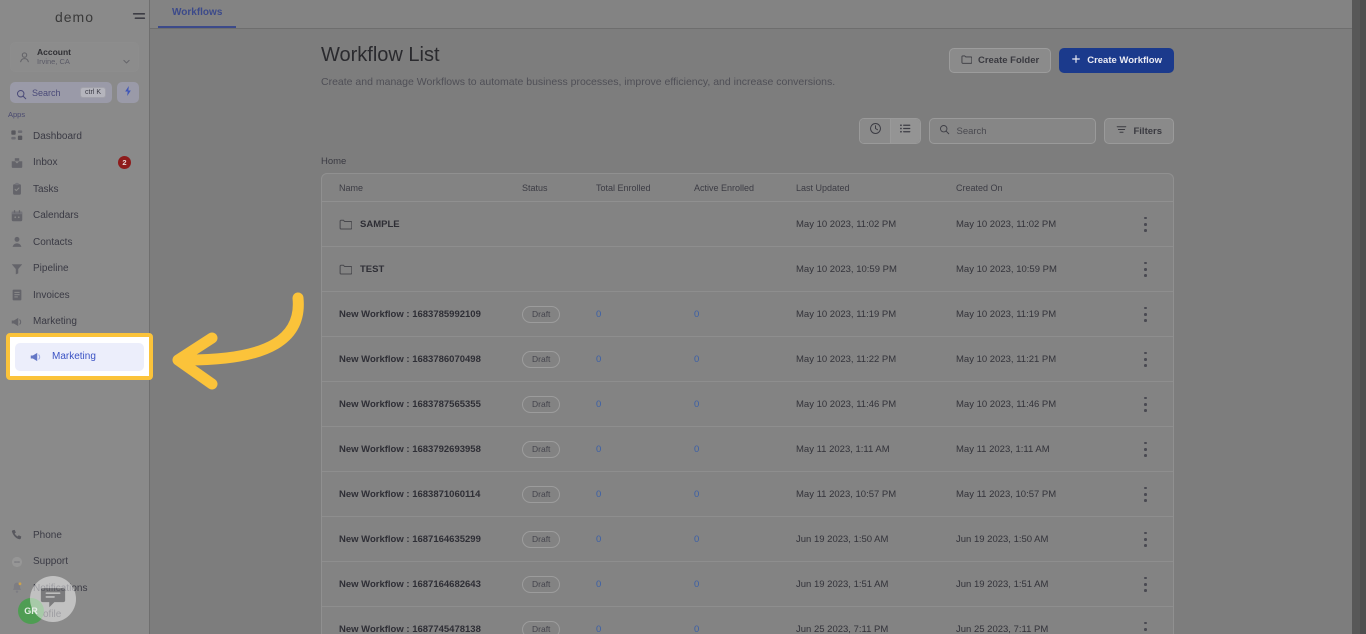  Describe the element at coordinates (1006, 359) in the screenshot. I see `row-created-on-cell: May 10 2023, 11:21 PM` at that location.